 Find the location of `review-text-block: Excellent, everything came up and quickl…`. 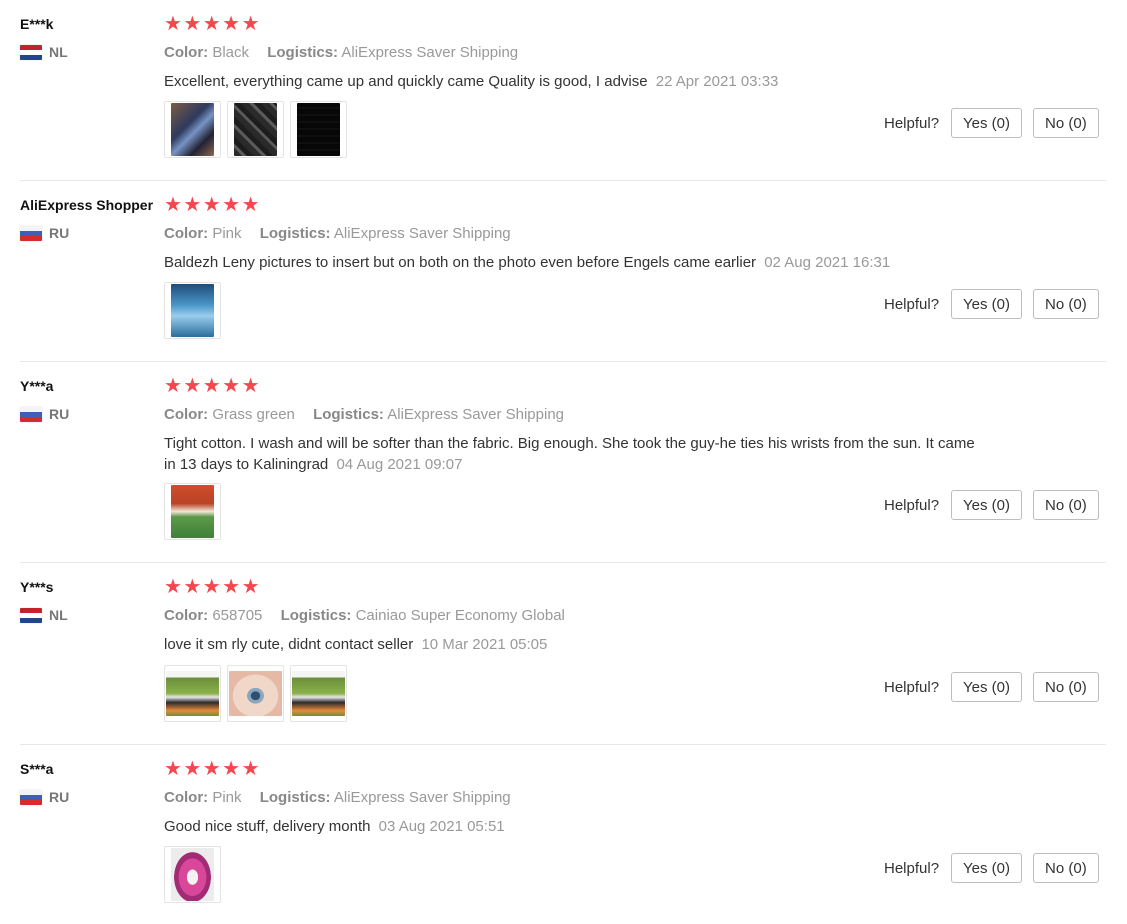

review-text-block: Excellent, everything came up and quickl… is located at coordinates (574, 81).